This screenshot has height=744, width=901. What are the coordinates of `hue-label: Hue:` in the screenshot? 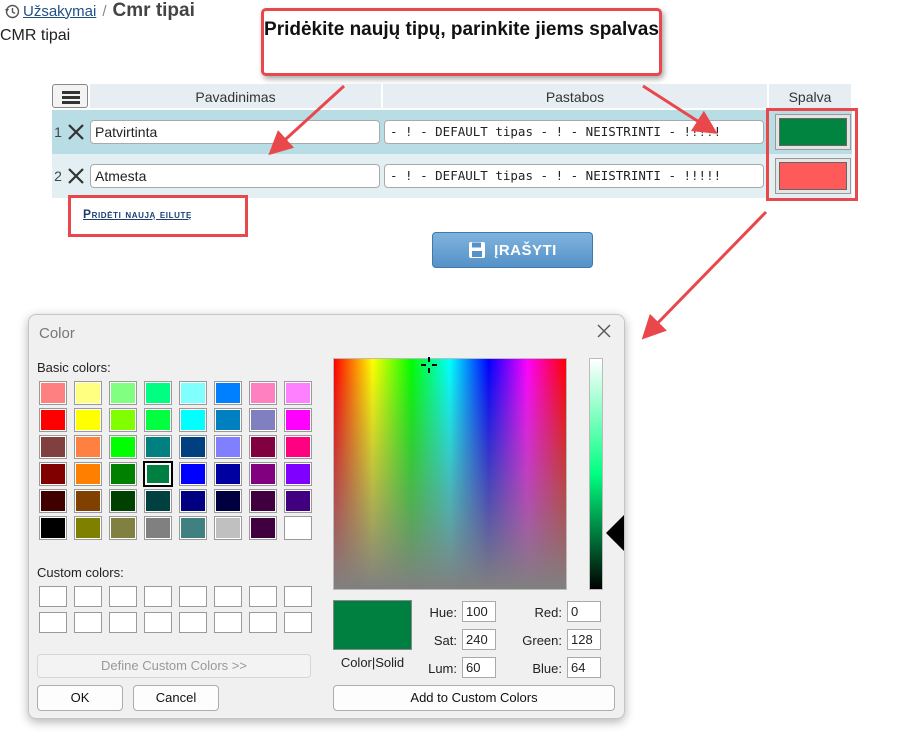 It's located at (443, 612).